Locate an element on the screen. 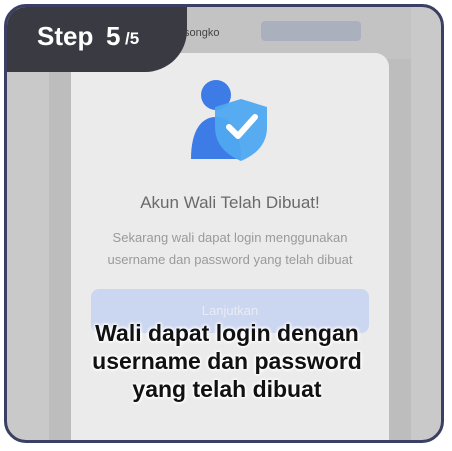  step-badge: Step 5 /5 is located at coordinates (97, 39).